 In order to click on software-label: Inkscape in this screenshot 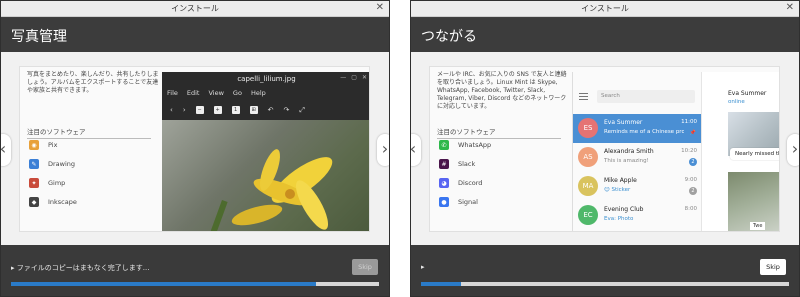, I will do `click(62, 202)`.